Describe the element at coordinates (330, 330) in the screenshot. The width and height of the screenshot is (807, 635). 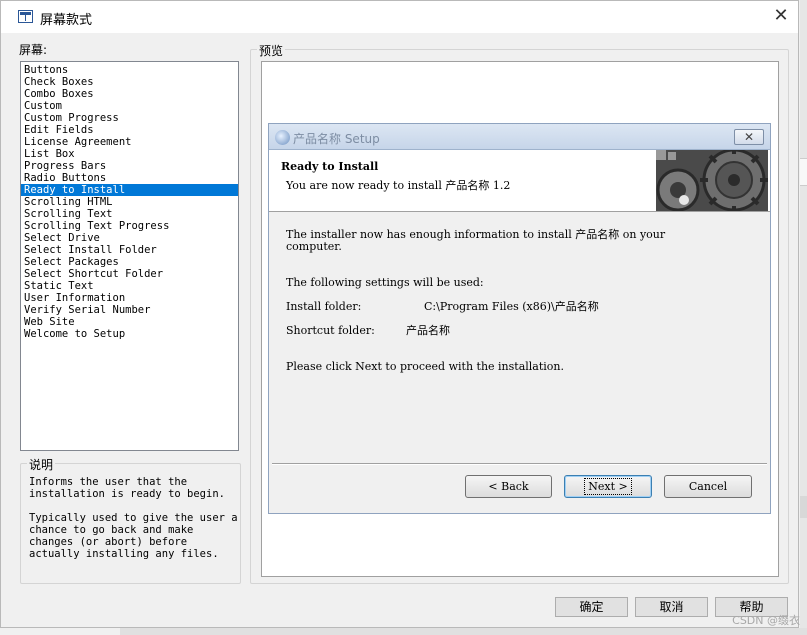
I see `shortcut-folder-label: Shortcut folder:` at that location.